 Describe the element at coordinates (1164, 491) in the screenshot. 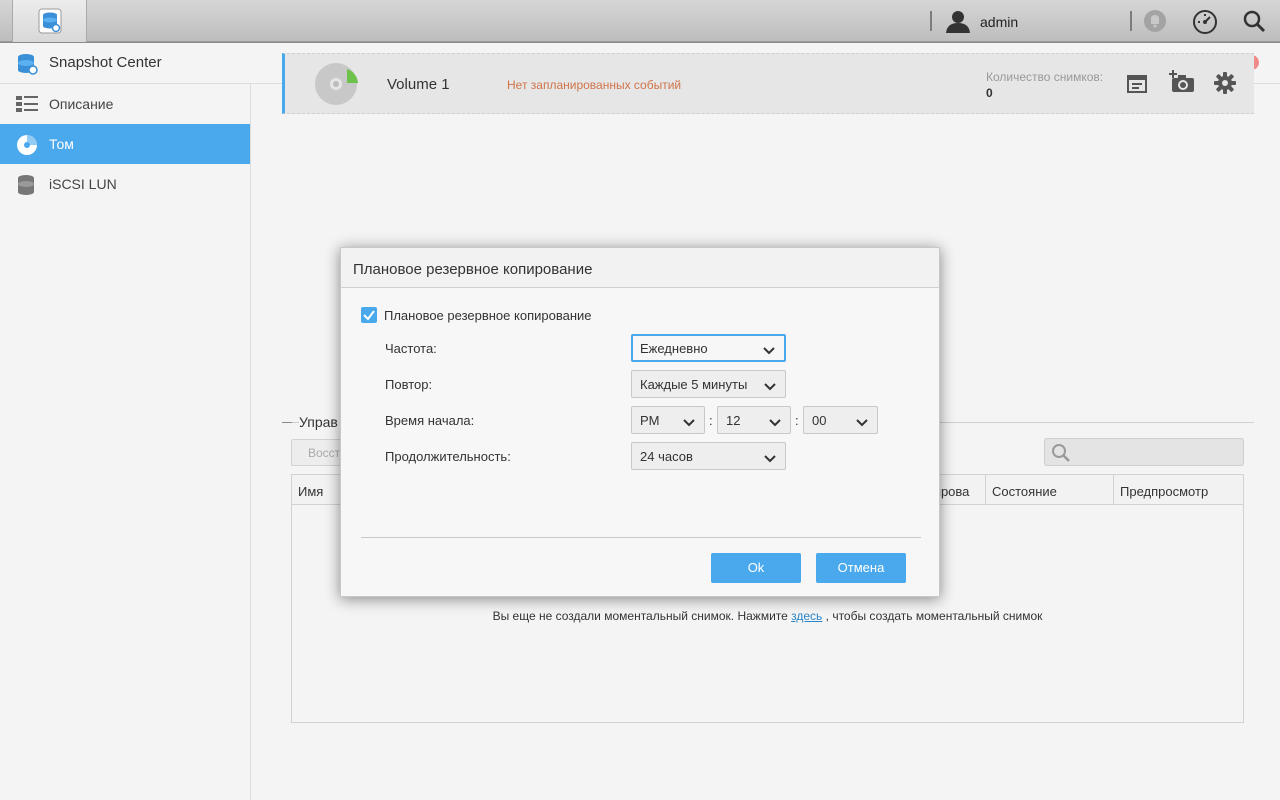

I see `column-header-preview: Предпросмотр` at that location.